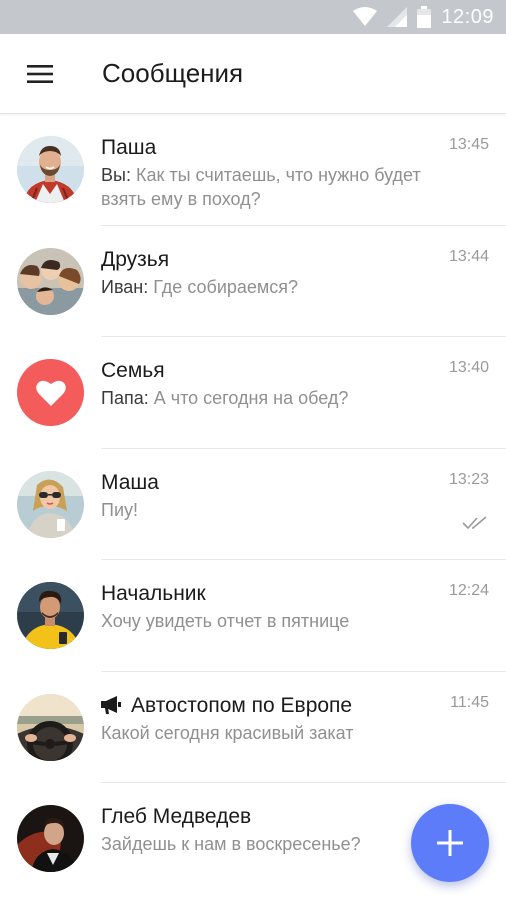 This screenshot has width=506, height=900. I want to click on hamburger-menu-icon, so click(40, 73).